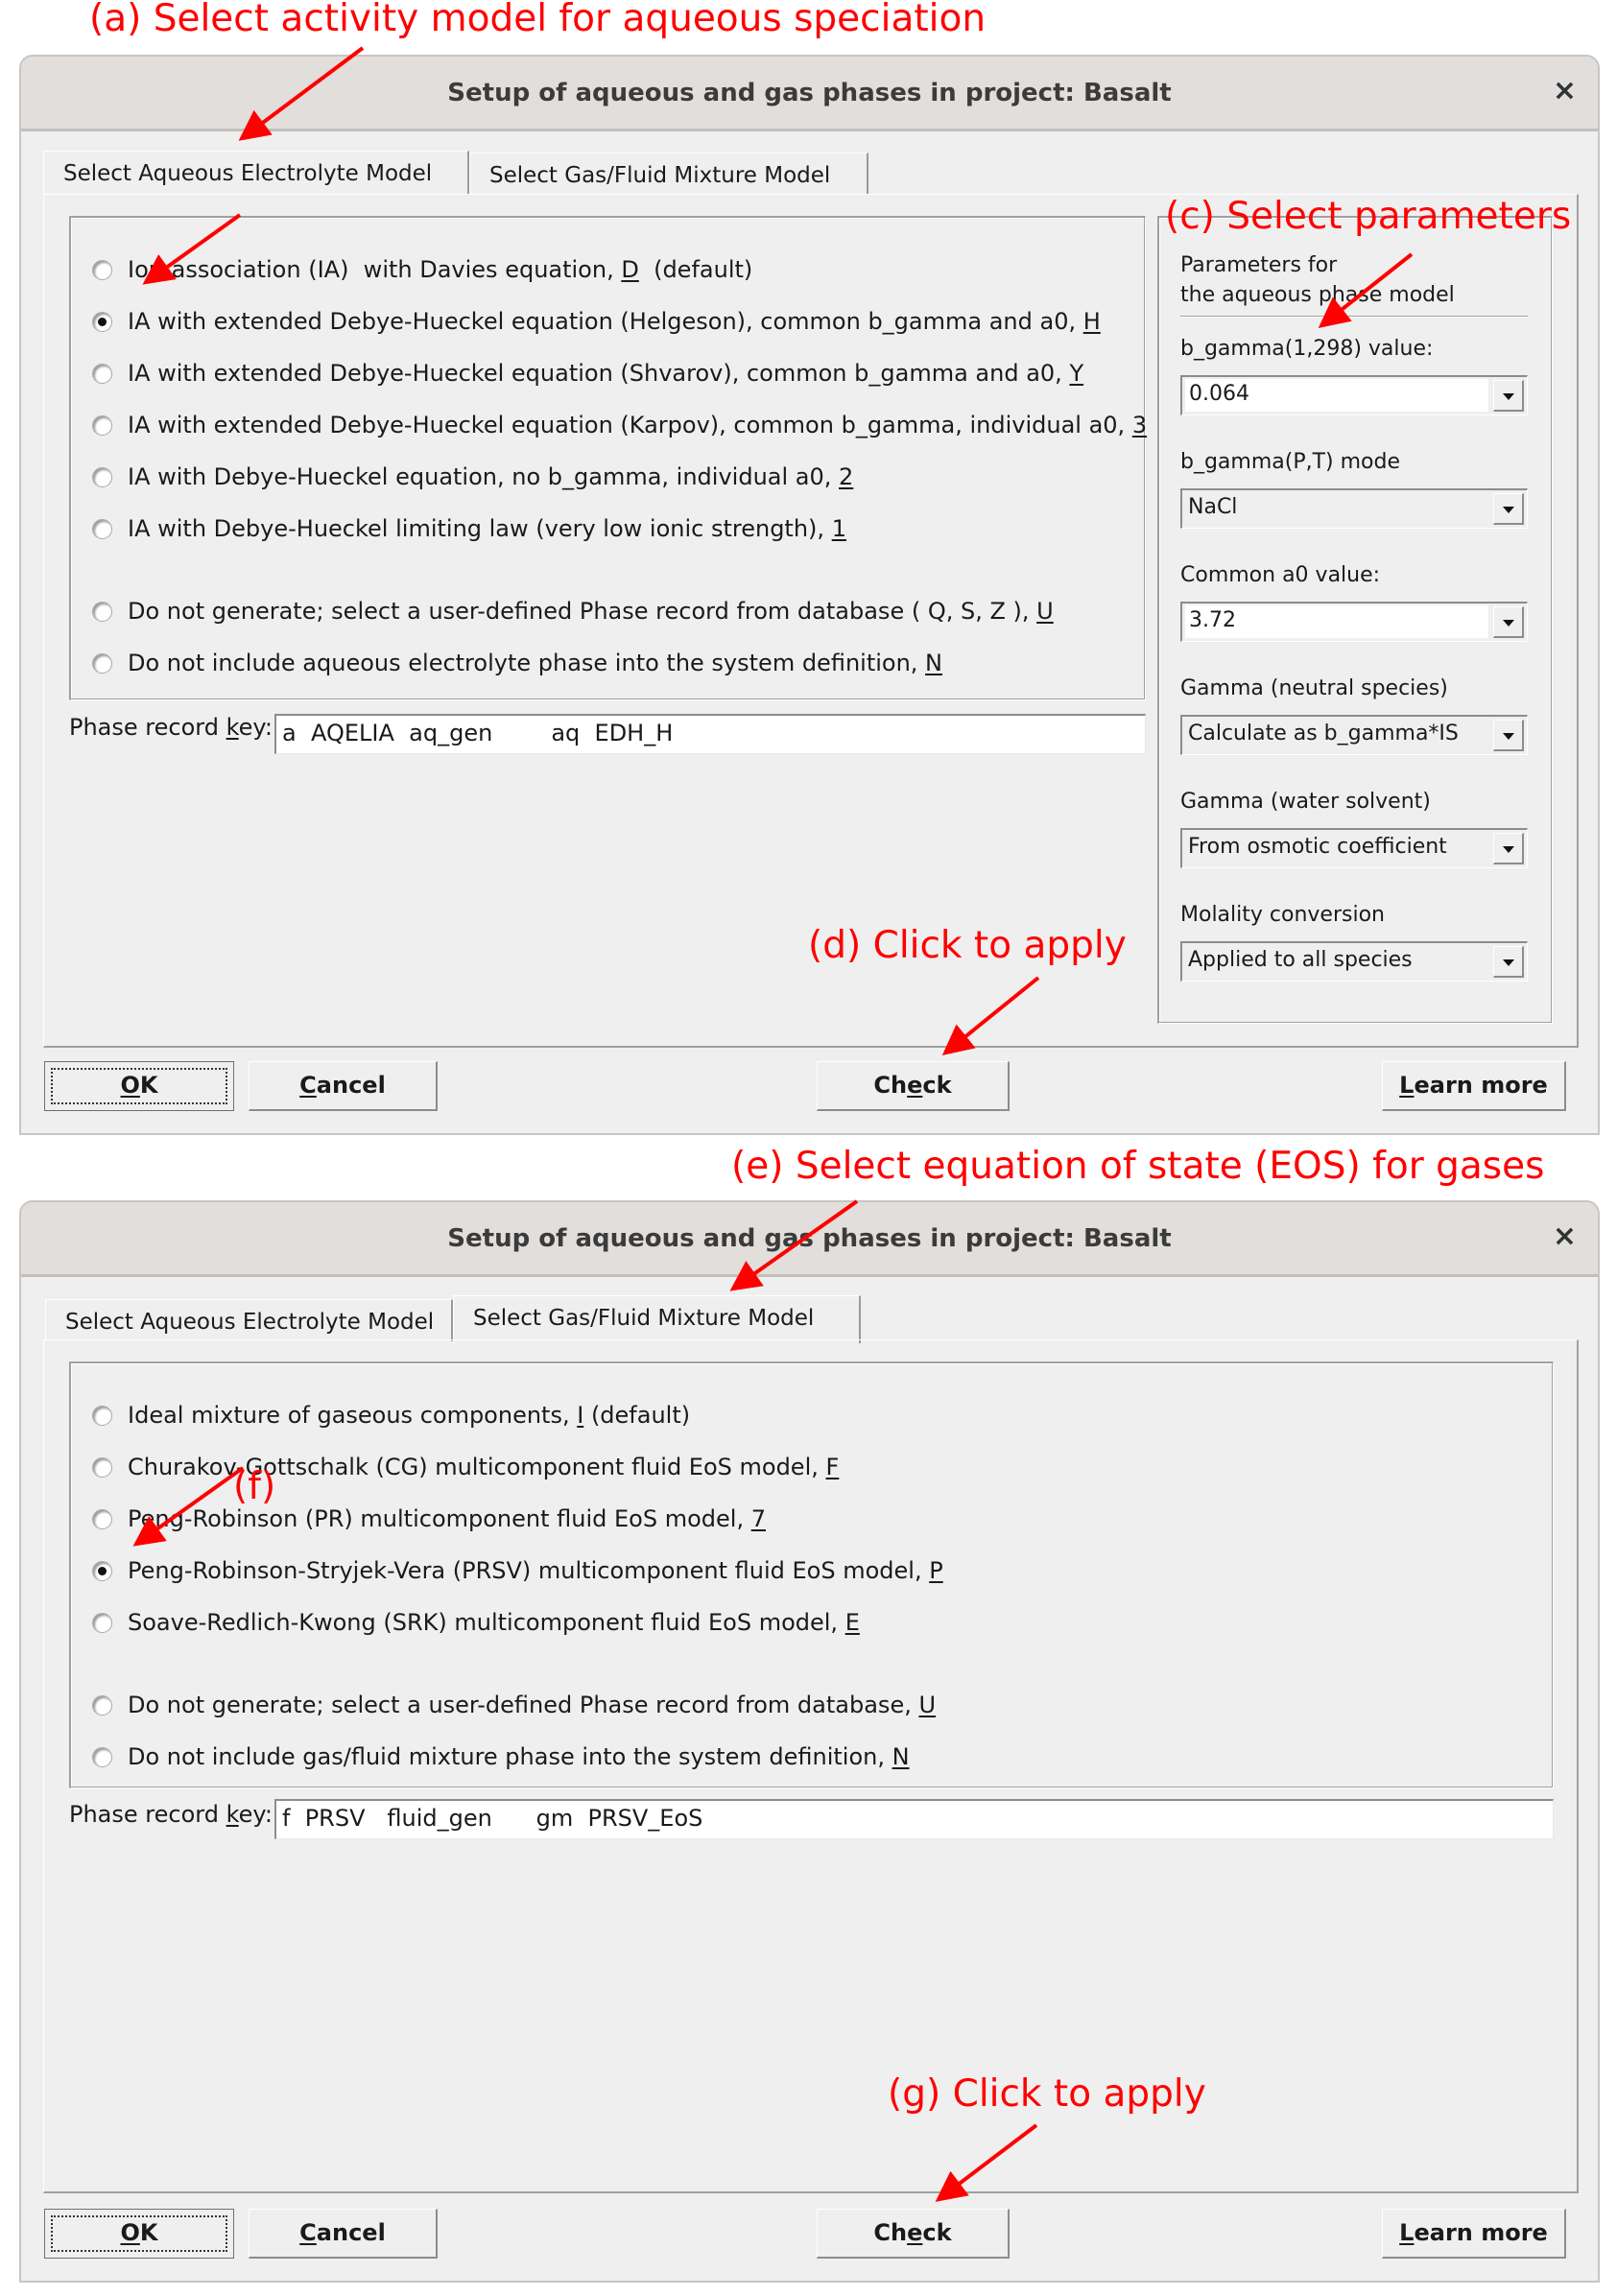 This screenshot has height=2296, width=1617. I want to click on param-combobox: 0.064, so click(1354, 395).